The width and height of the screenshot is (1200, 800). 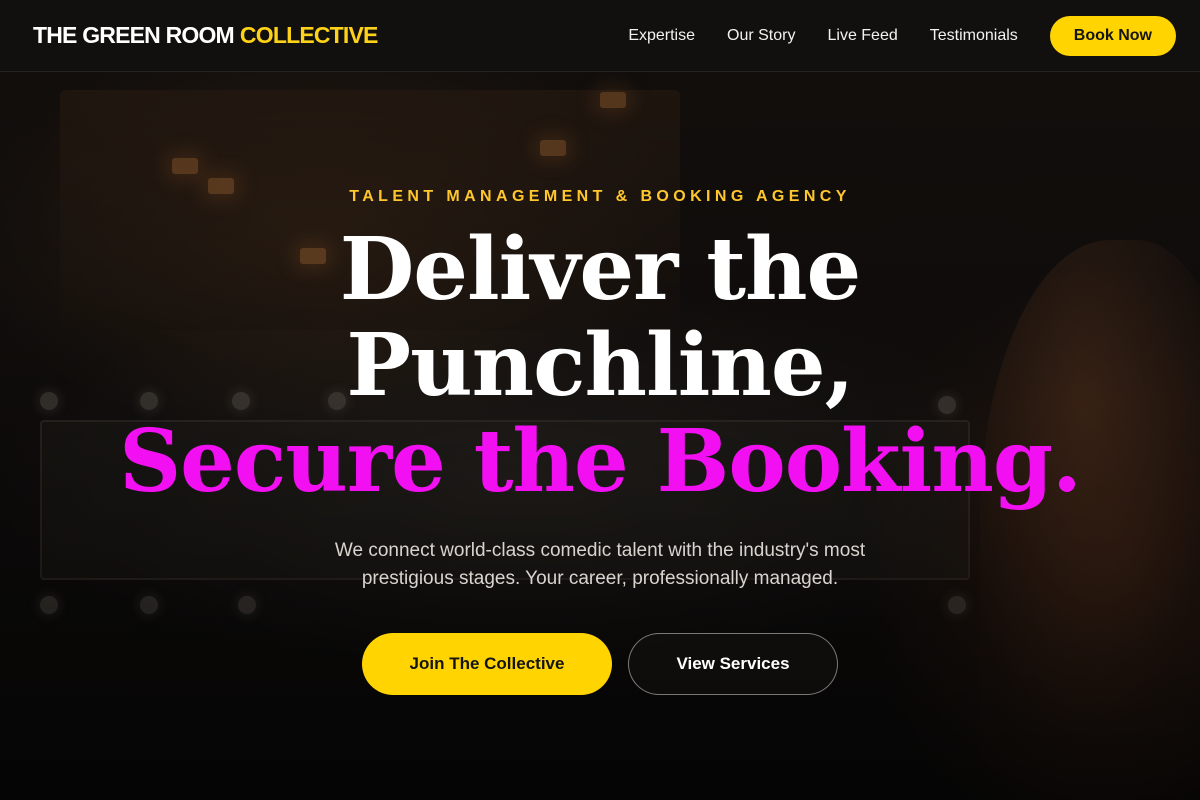 What do you see at coordinates (600, 196) in the screenshot?
I see `hero-eyebrow: TALENT MANAGEMENT & BOOKING AGENCY` at bounding box center [600, 196].